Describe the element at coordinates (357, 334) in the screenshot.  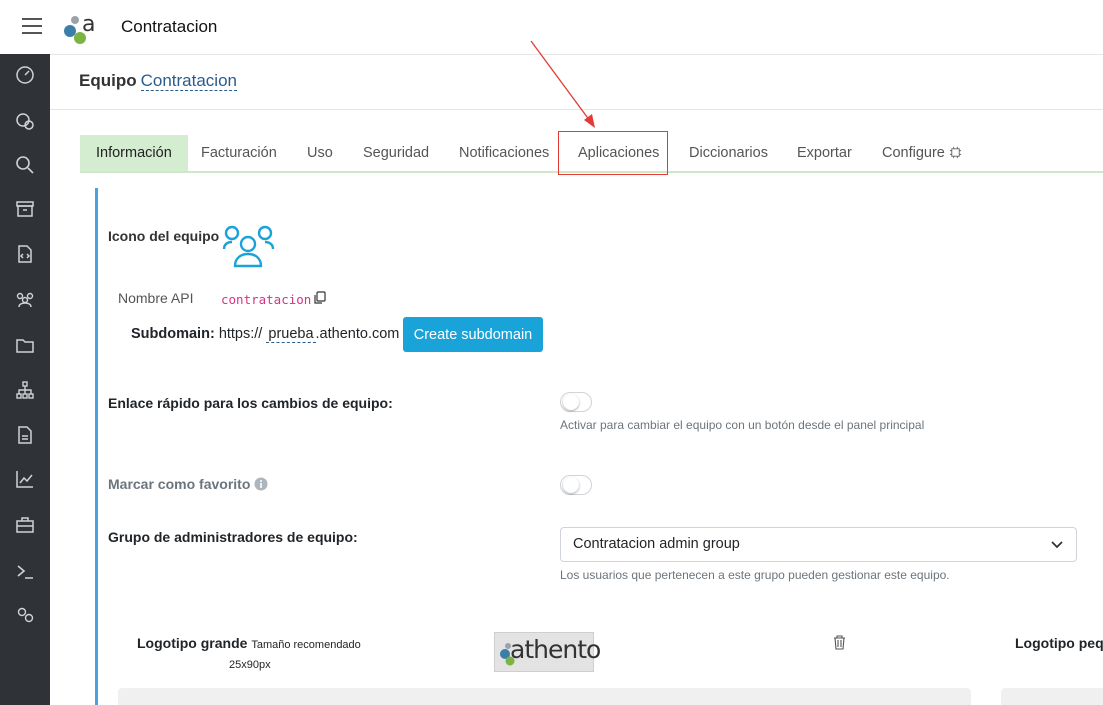
I see `subdomain-suffix: .athento.com` at that location.